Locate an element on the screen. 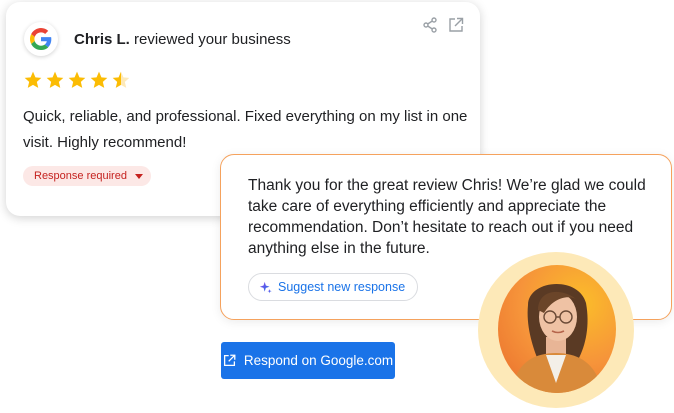  google-icon is located at coordinates (41, 39).